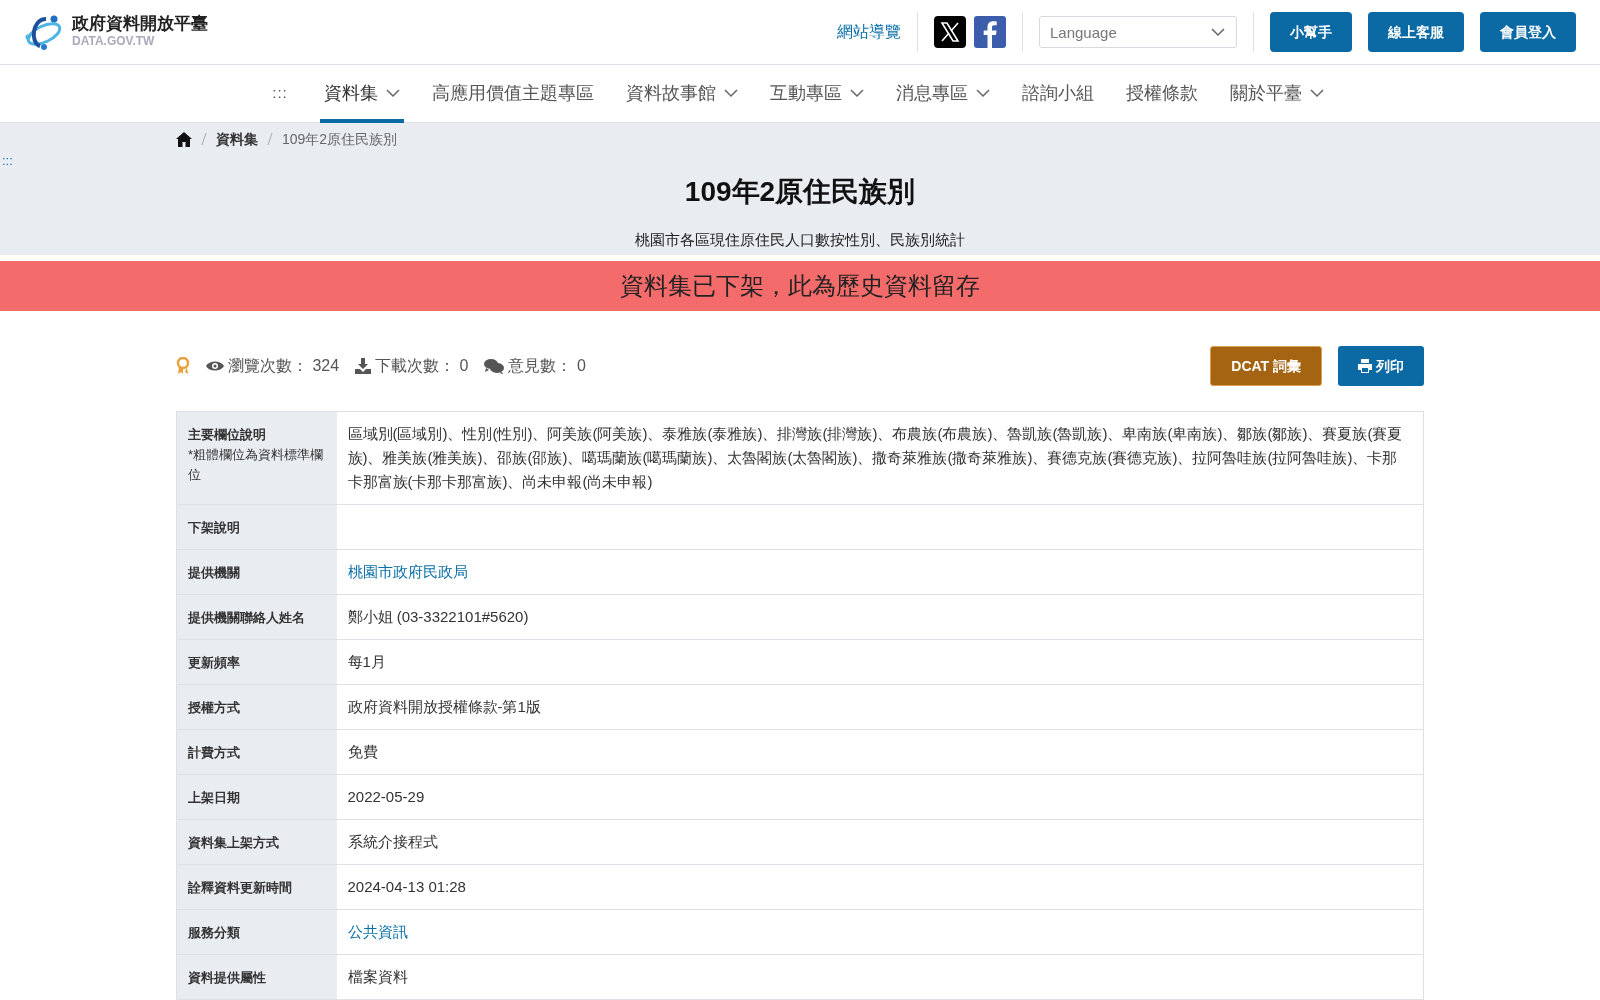  What do you see at coordinates (363, 366) in the screenshot?
I see `download-icon` at bounding box center [363, 366].